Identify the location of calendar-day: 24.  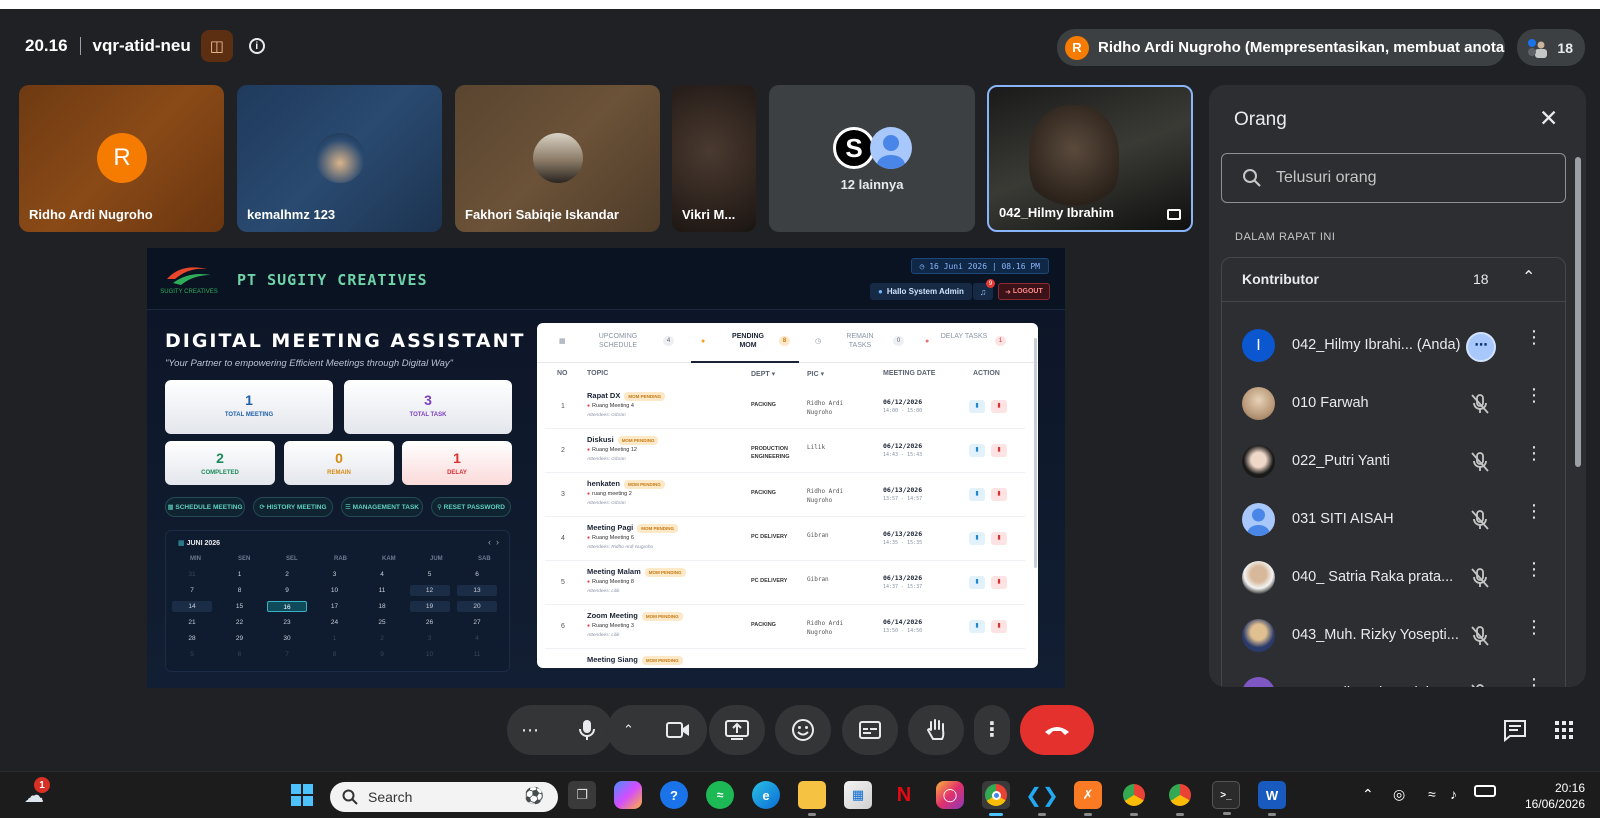
(335, 622).